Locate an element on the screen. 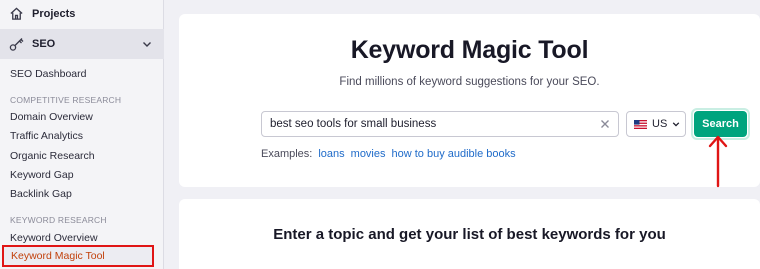 This screenshot has height=269, width=760. country-select: US is located at coordinates (656, 124).